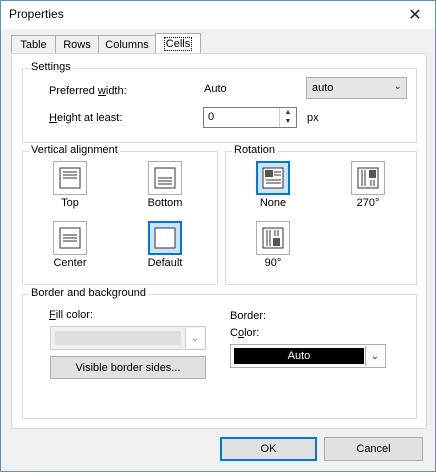 This screenshot has width=436, height=472. What do you see at coordinates (70, 178) in the screenshot?
I see `valign-top-icon` at bounding box center [70, 178].